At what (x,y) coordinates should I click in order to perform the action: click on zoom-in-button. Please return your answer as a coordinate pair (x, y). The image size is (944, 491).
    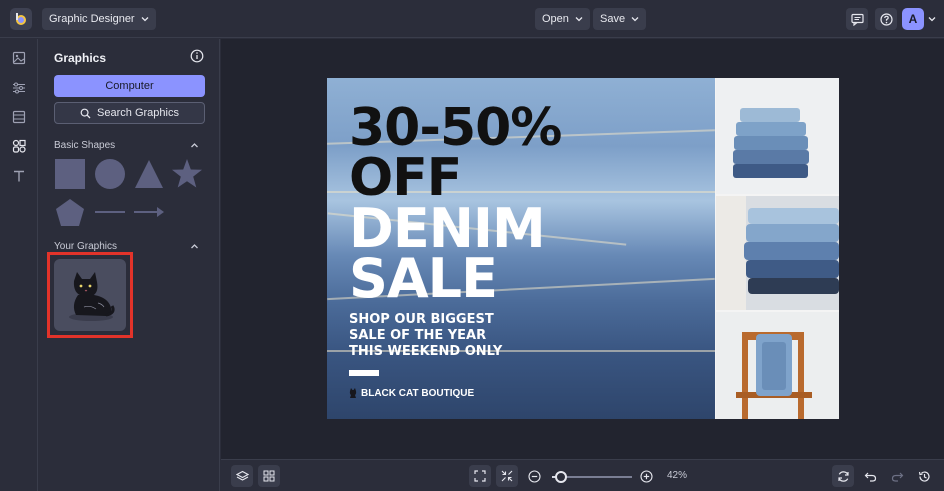
    Looking at the image, I should click on (646, 476).